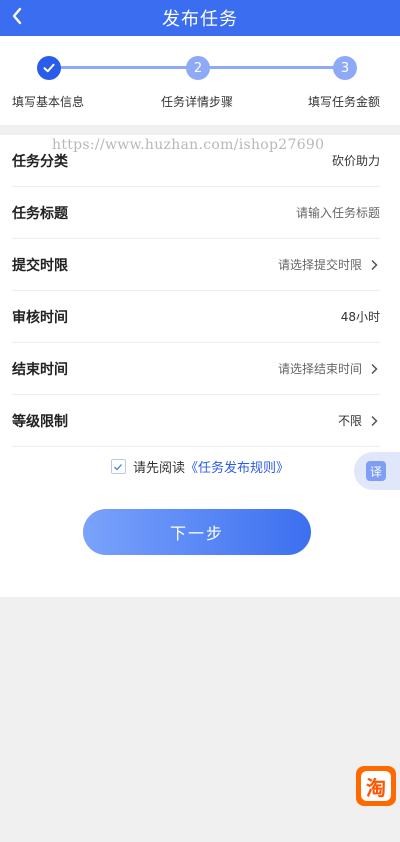 The height and width of the screenshot is (842, 400). What do you see at coordinates (355, 161) in the screenshot?
I see `category-value: 砍价助力` at bounding box center [355, 161].